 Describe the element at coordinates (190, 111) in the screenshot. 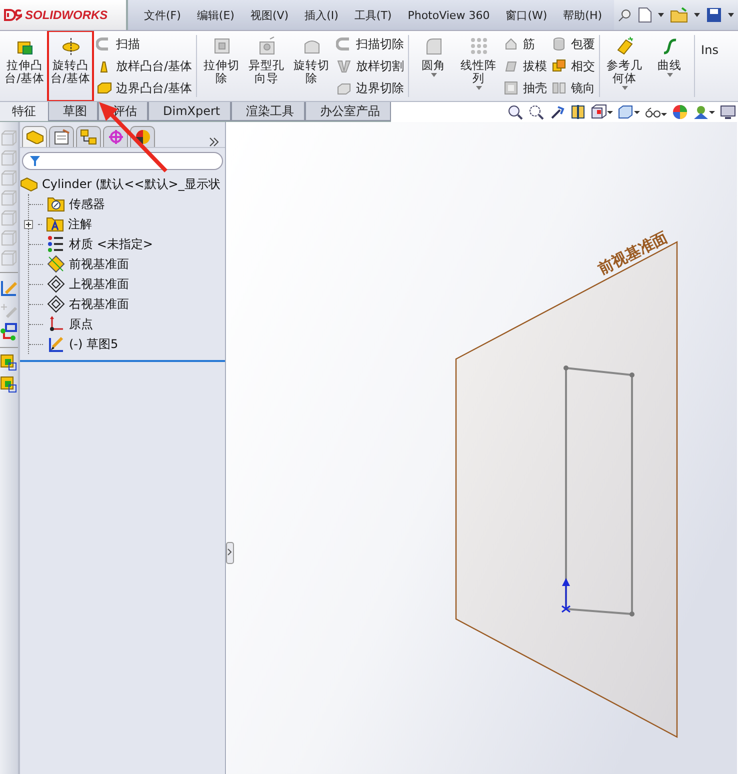

I see `command-tab: DimXpert` at that location.